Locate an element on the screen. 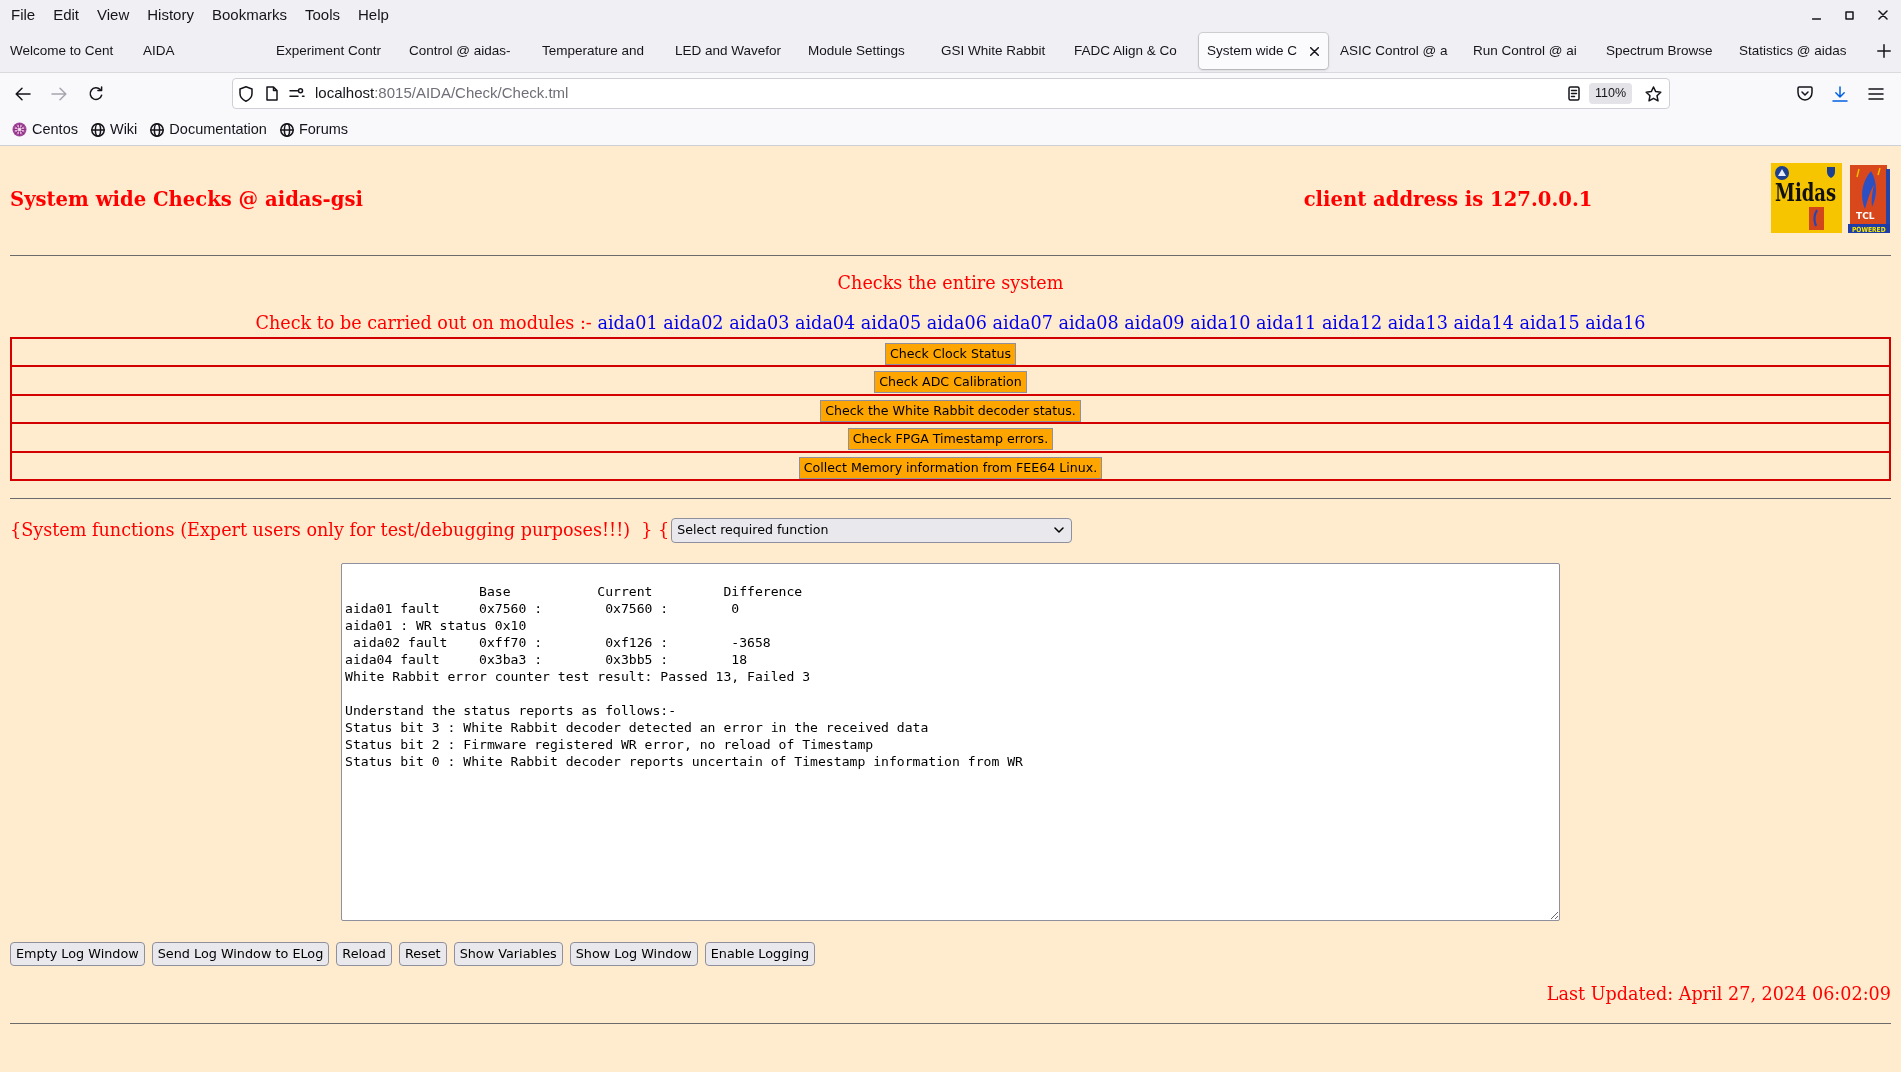 This screenshot has height=1072, width=1901. star-icon is located at coordinates (1653, 93).